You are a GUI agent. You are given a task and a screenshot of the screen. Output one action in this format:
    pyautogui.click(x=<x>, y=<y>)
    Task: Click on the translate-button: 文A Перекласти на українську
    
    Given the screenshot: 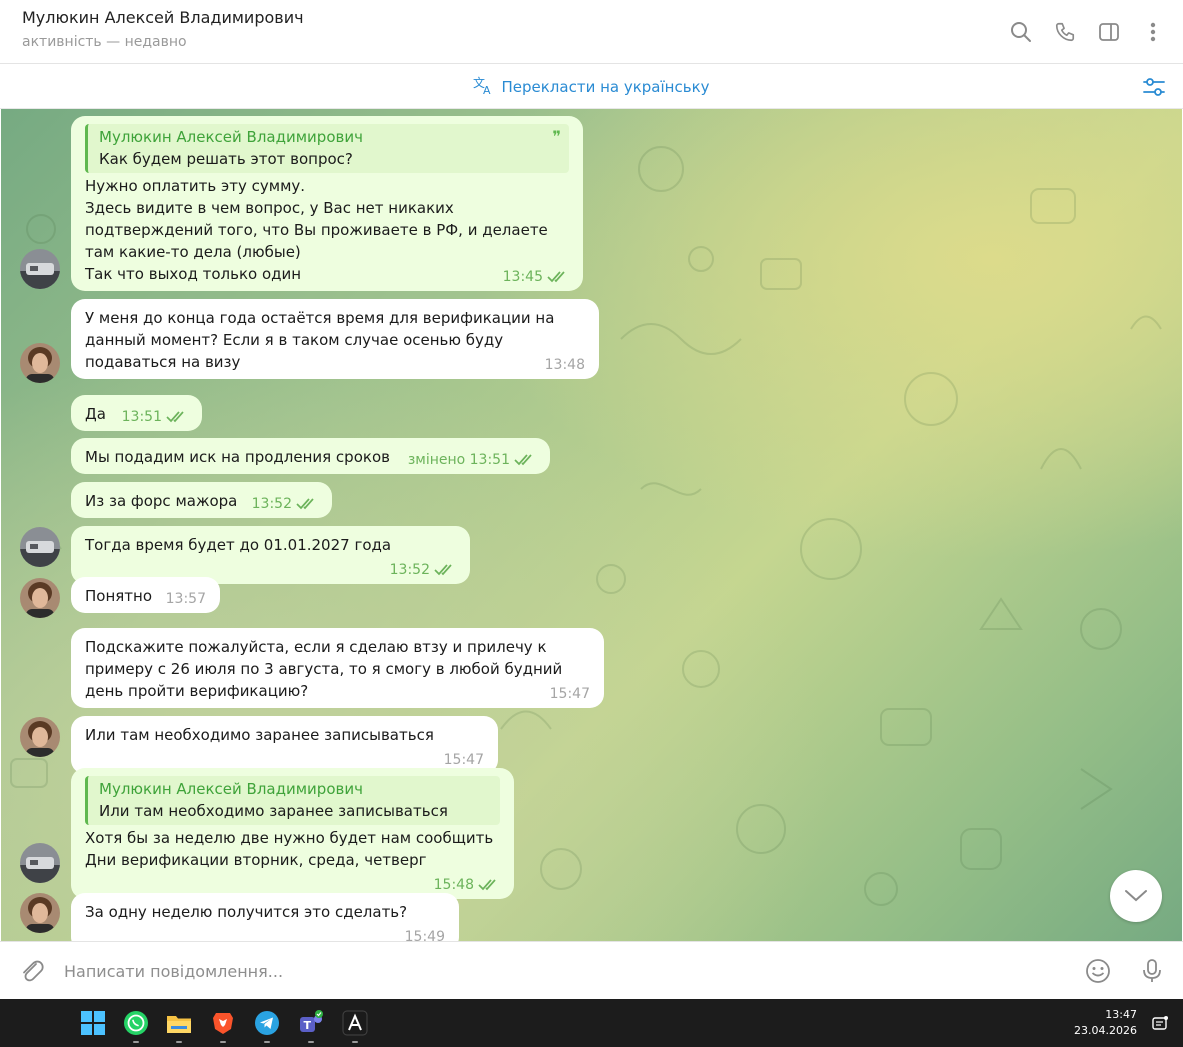 What is the action you would take?
    pyautogui.click(x=591, y=87)
    